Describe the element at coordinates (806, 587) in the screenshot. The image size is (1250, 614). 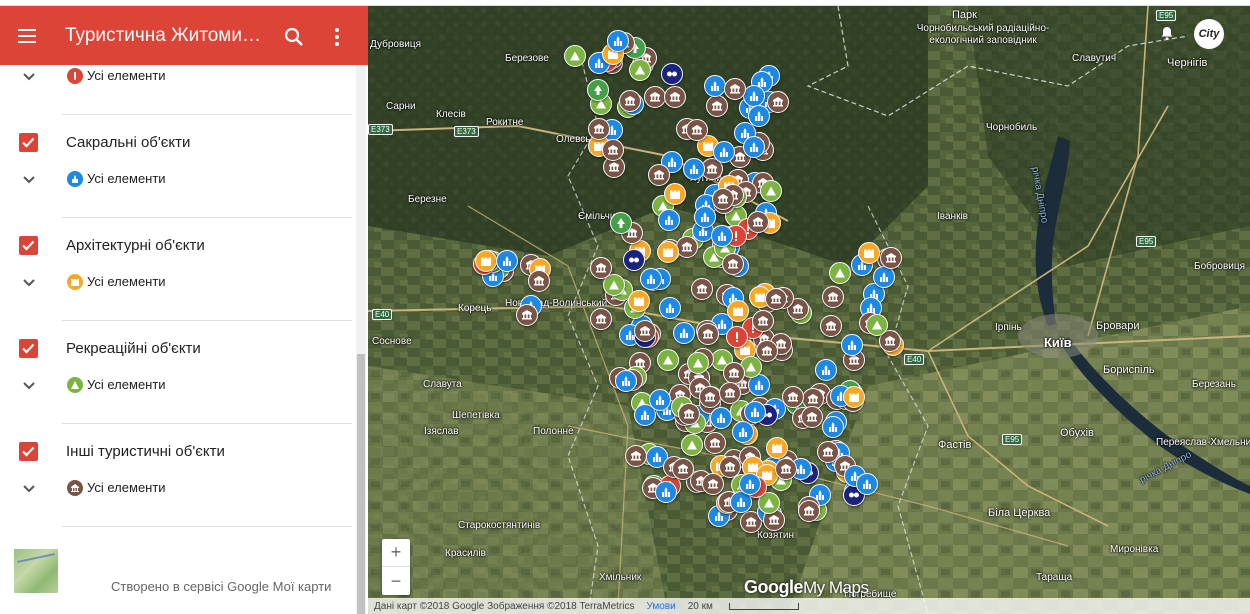
I see `google-my-maps-logo: GoogleMy Maps` at that location.